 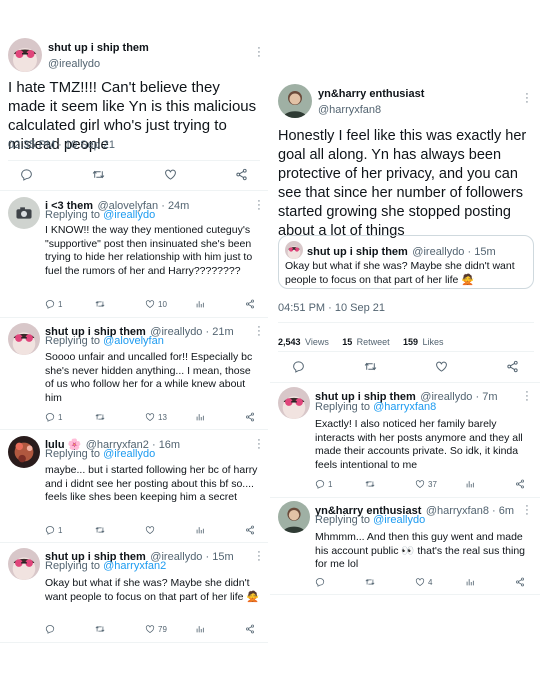 I want to click on reply-time: 6m, so click(x=506, y=511).